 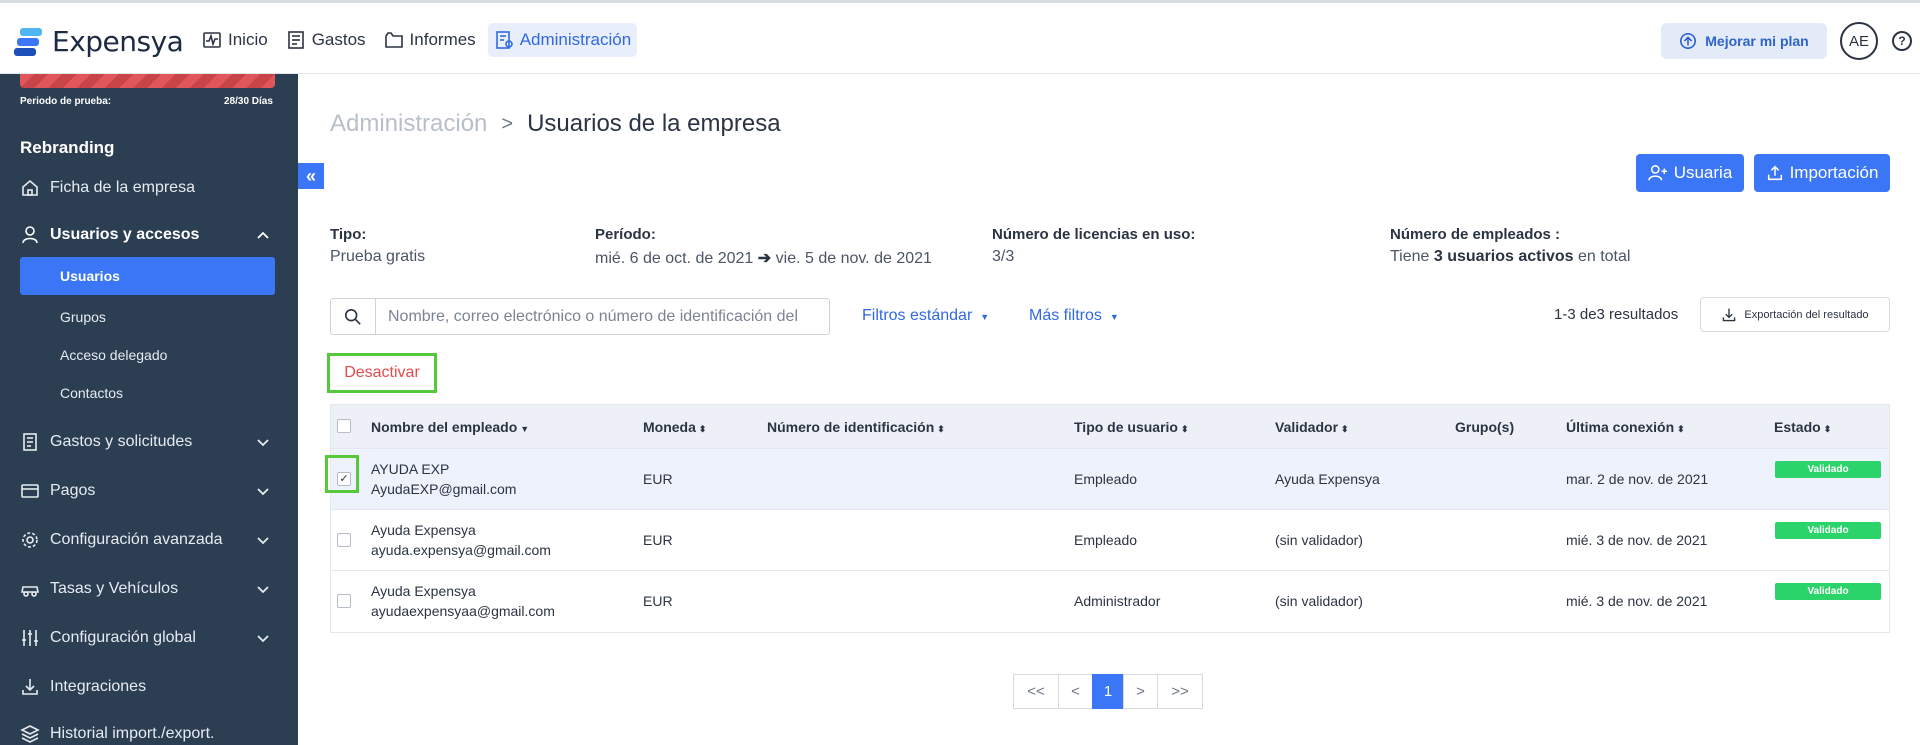 What do you see at coordinates (1616, 314) in the screenshot?
I see `results-count: 1-3 de3 resultados` at bounding box center [1616, 314].